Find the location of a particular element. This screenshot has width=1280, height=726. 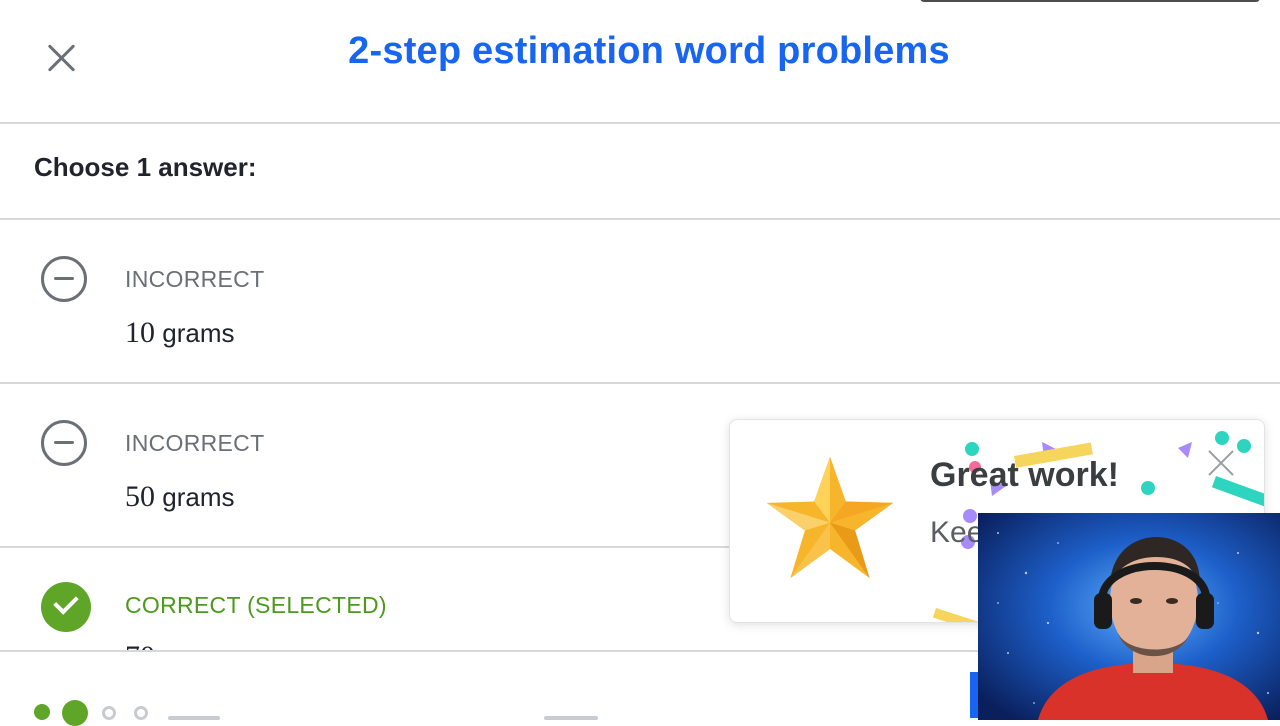

choice-value: 70 is located at coordinates (140, 645).